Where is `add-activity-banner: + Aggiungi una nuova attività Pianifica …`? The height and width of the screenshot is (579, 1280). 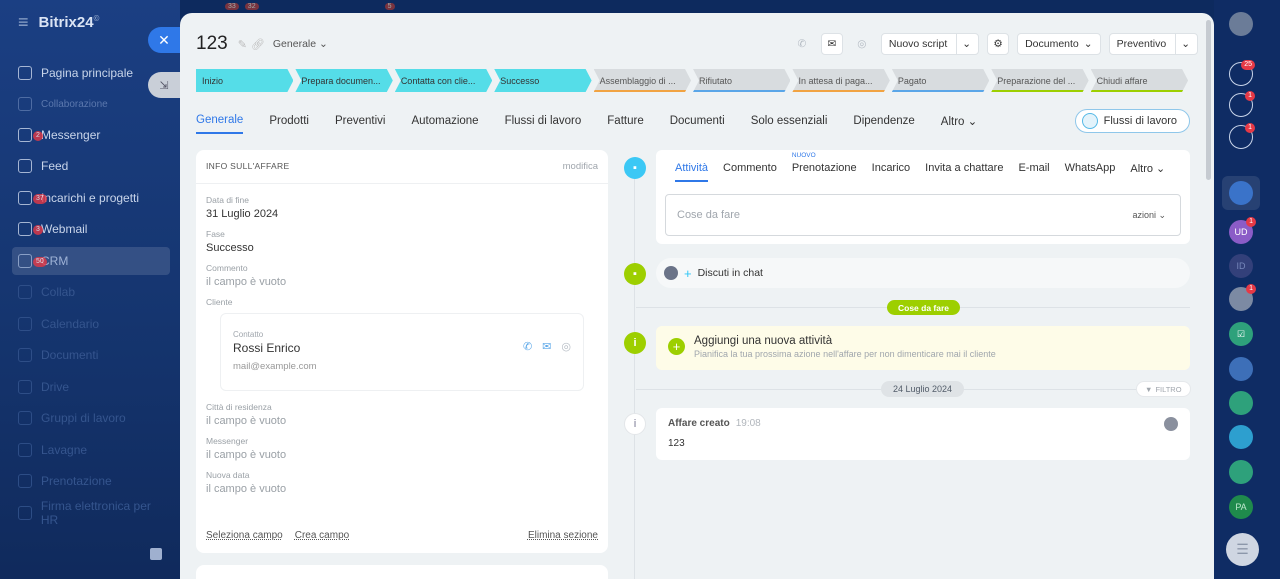 add-activity-banner: + Aggiungi una nuova attività Pianifica … is located at coordinates (923, 348).